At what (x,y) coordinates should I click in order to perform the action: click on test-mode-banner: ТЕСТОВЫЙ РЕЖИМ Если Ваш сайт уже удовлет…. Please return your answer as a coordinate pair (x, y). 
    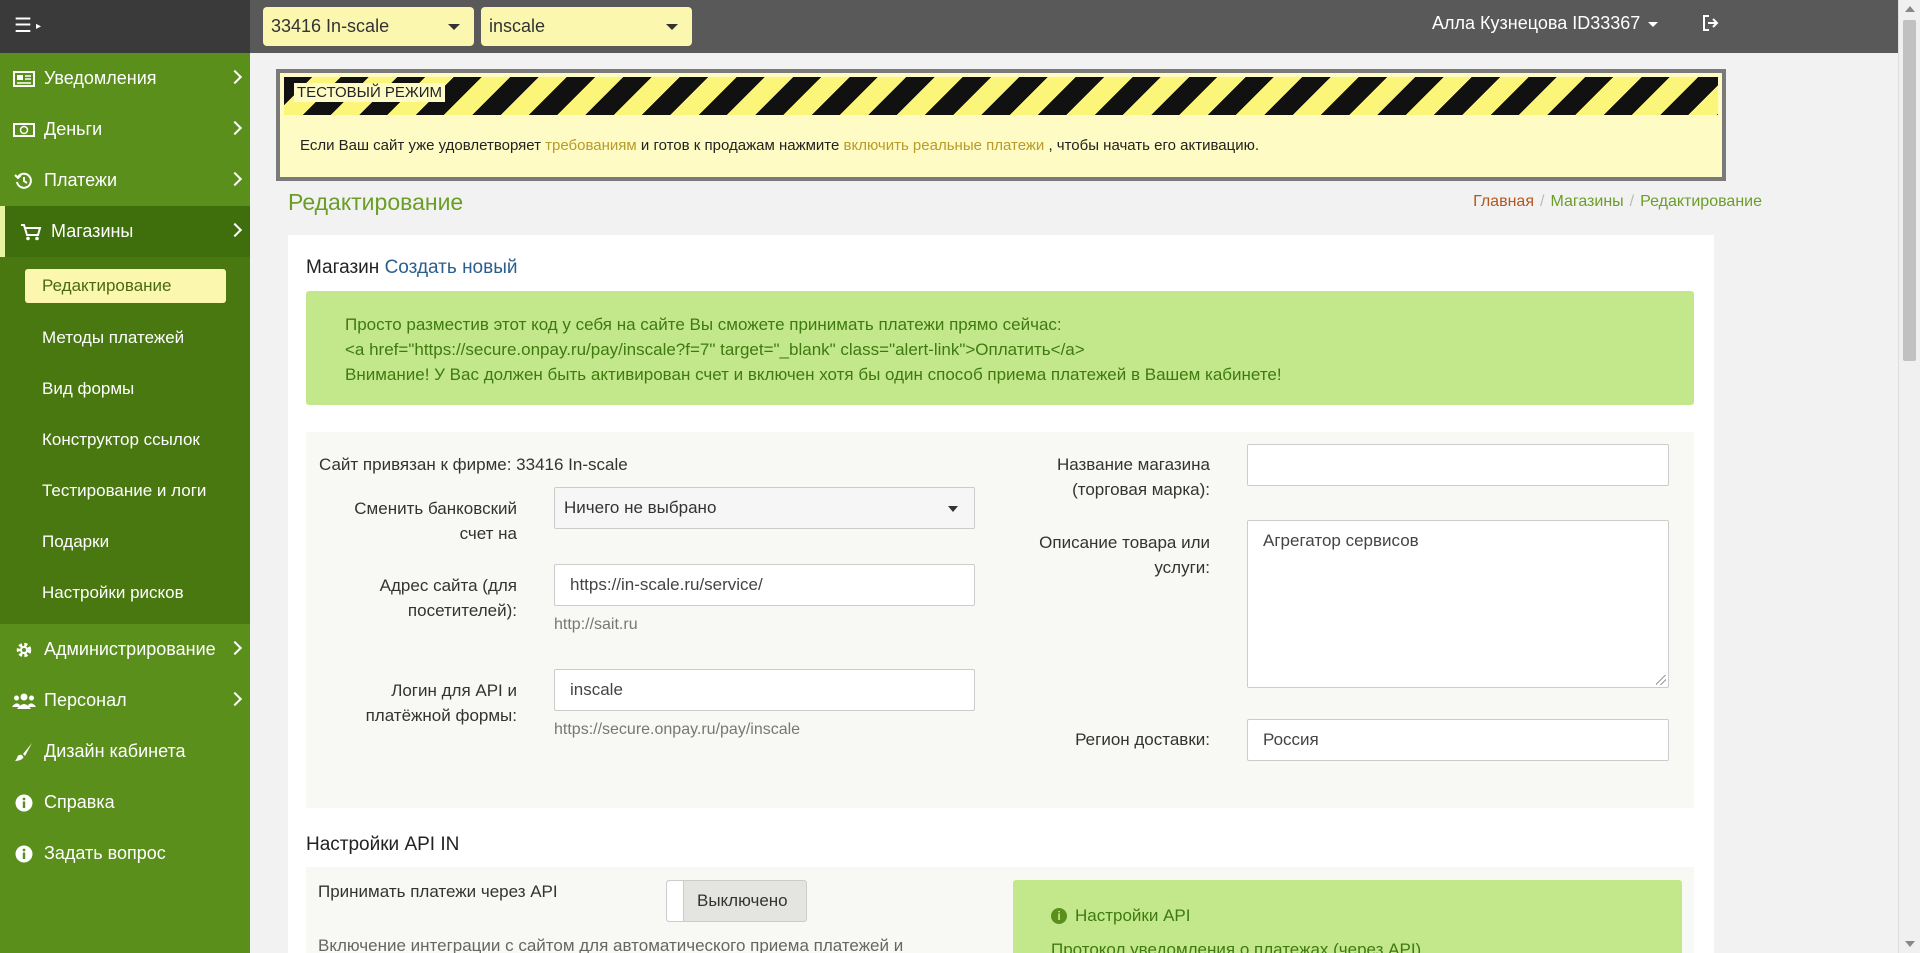
    Looking at the image, I should click on (1001, 125).